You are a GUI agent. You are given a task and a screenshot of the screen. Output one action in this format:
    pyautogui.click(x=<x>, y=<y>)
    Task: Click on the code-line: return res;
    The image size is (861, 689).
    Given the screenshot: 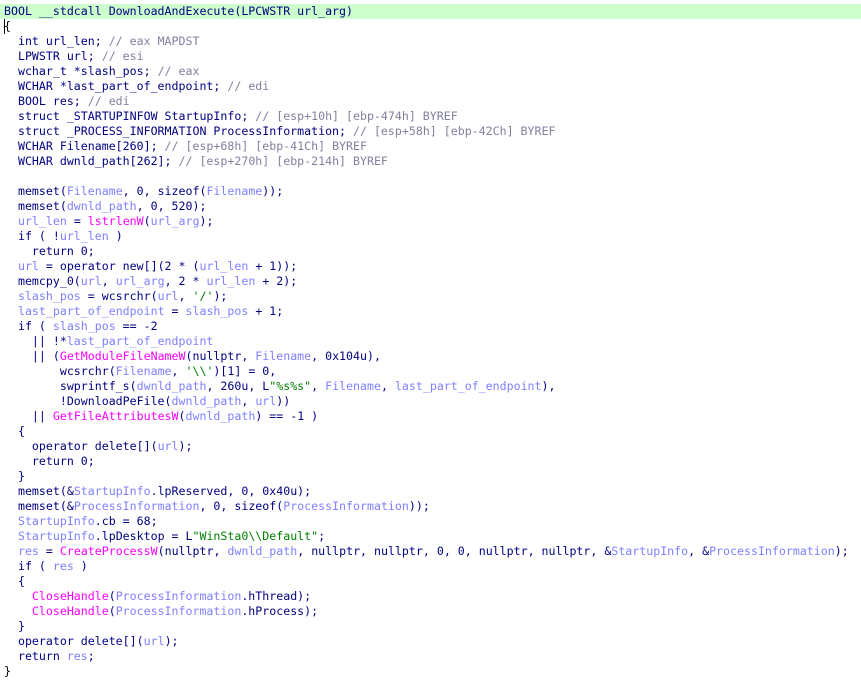 What is the action you would take?
    pyautogui.click(x=430, y=656)
    